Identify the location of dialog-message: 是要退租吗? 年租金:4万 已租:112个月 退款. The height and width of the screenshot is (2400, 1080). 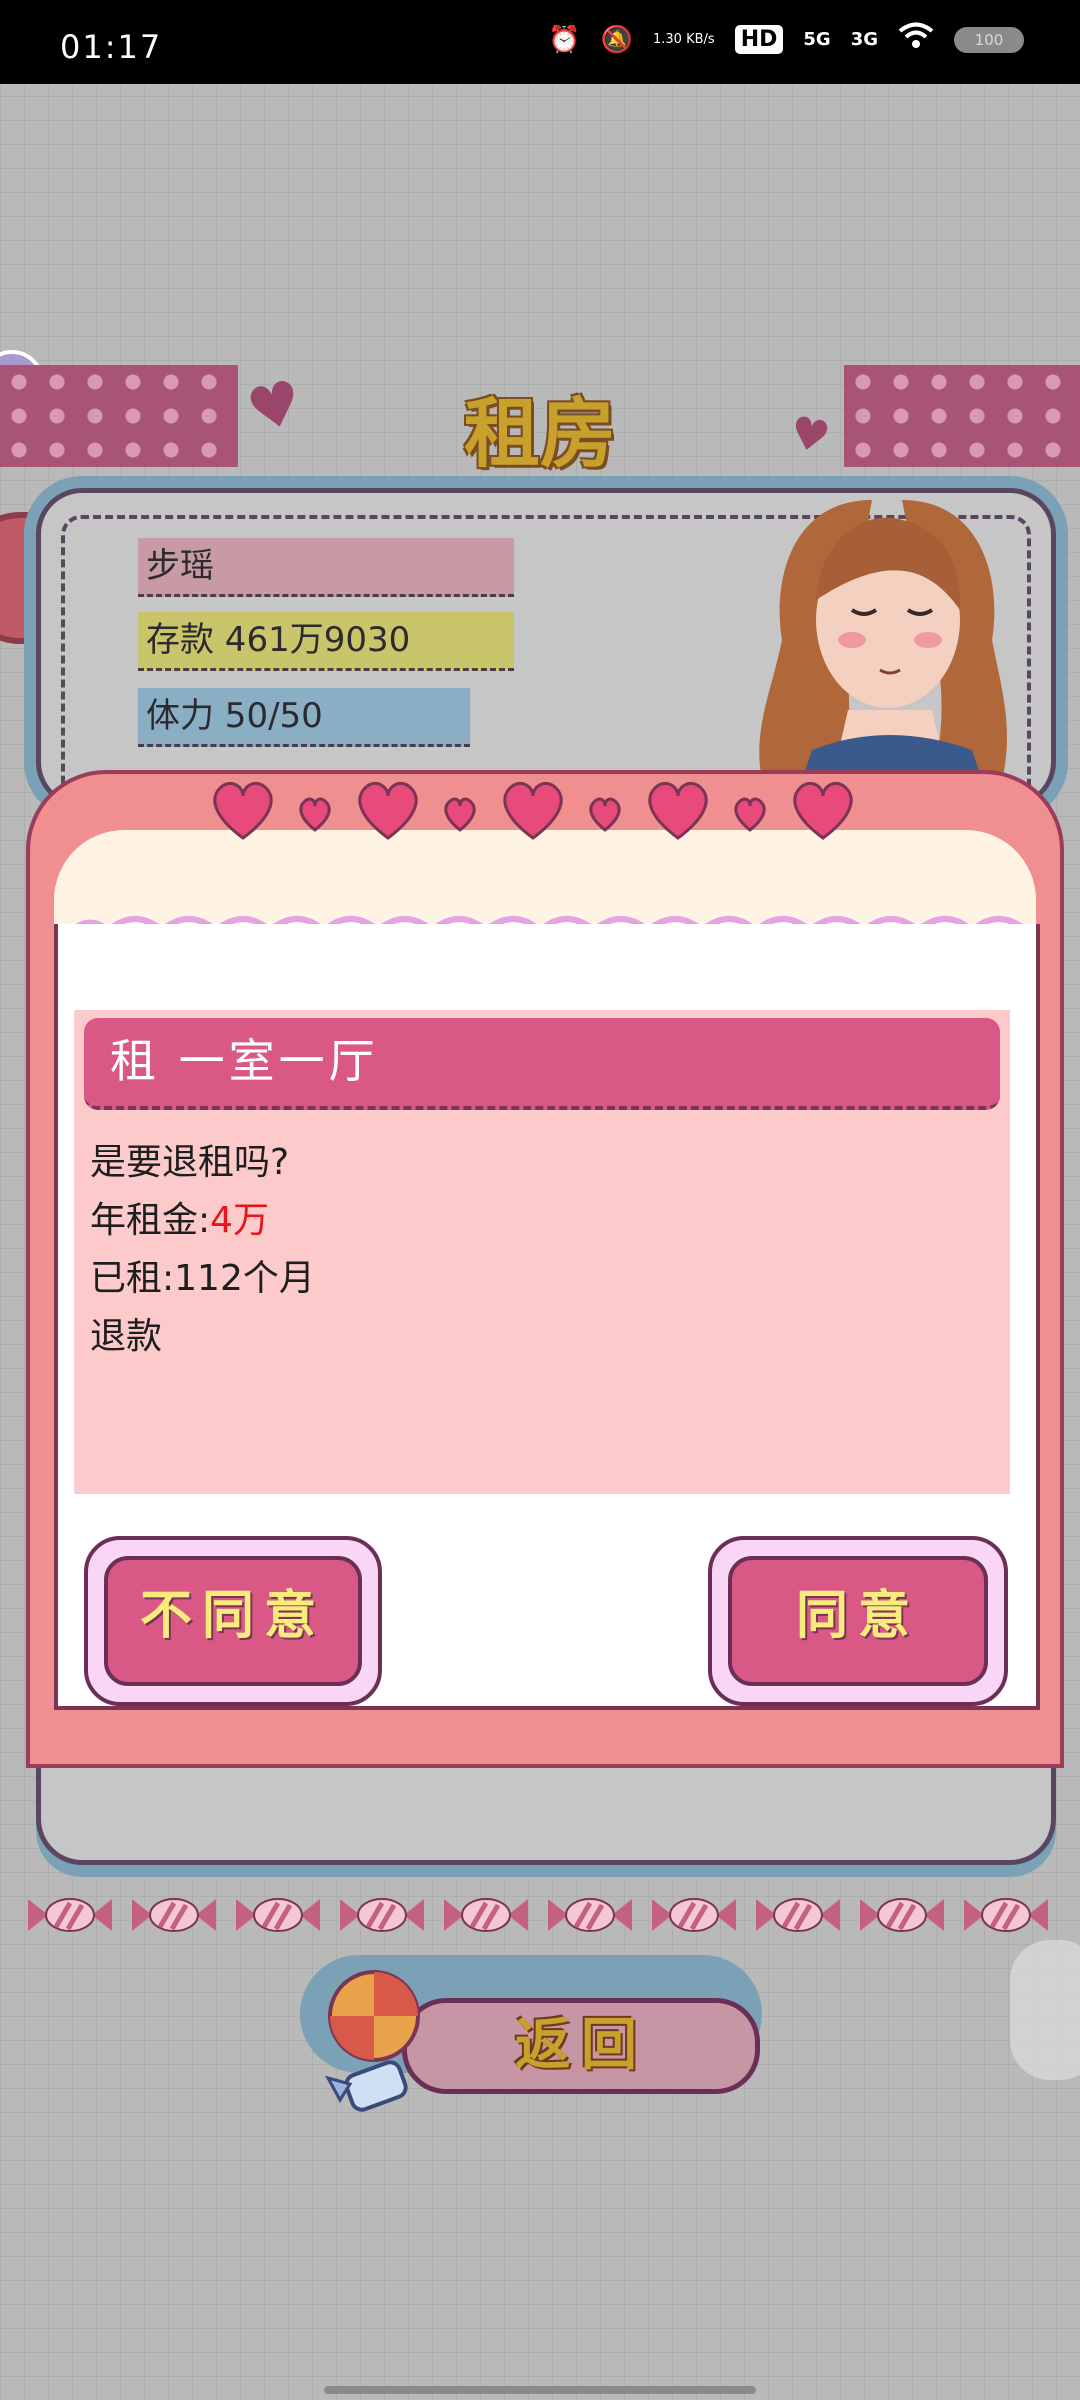
(202, 1250).